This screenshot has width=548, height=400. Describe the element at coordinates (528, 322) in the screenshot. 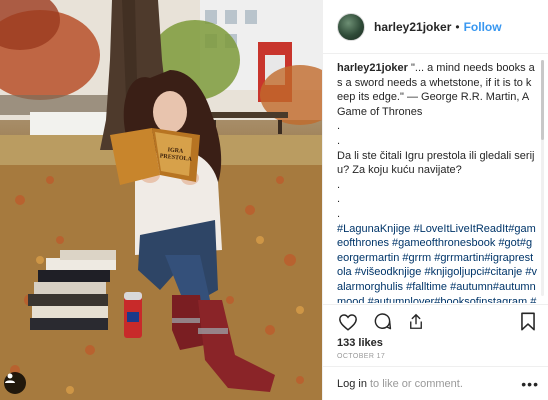

I see `bookmark-icon` at that location.